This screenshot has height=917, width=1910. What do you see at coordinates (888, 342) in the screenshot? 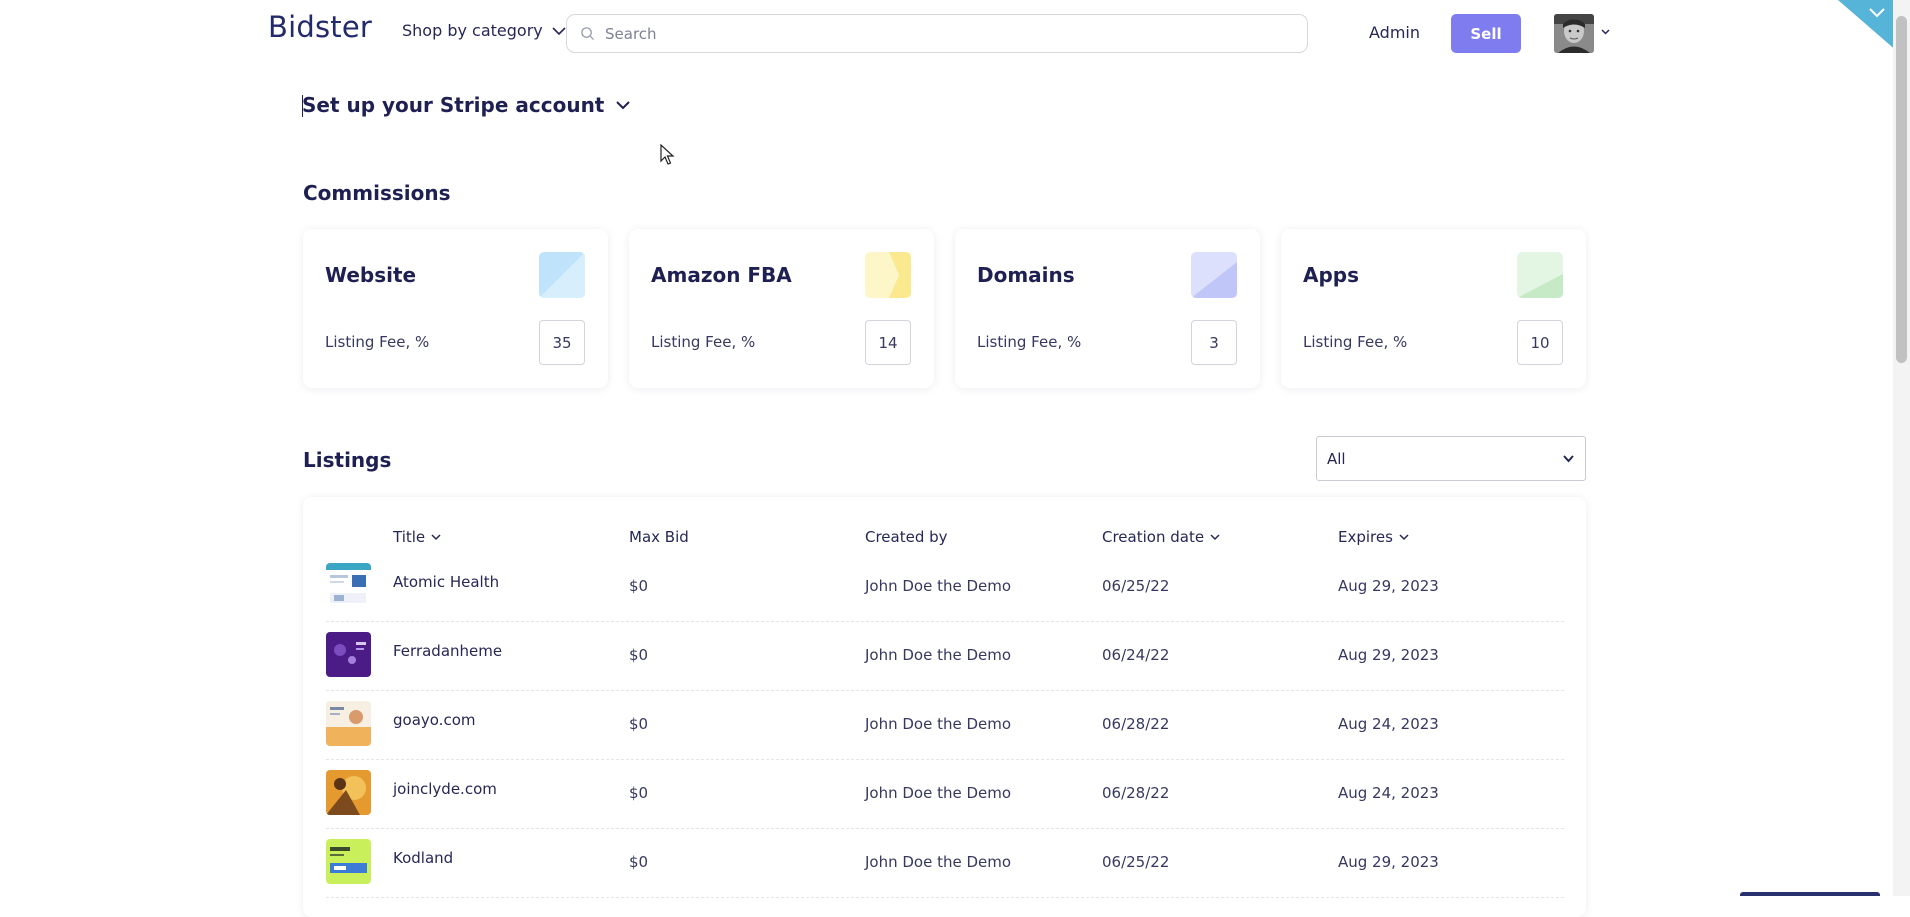
I see `listing-fee-input: 14` at bounding box center [888, 342].